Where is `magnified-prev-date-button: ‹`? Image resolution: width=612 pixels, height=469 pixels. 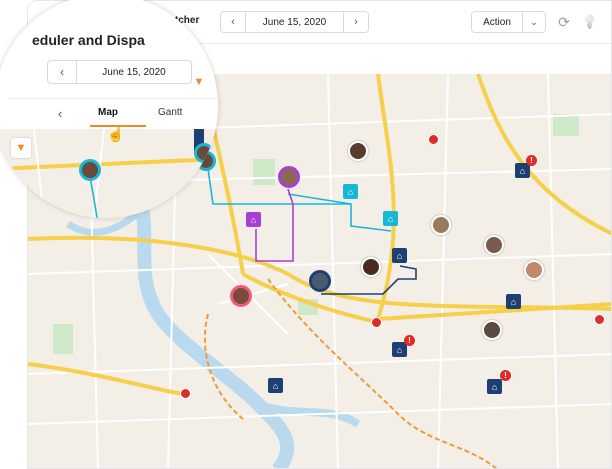
magnified-prev-date-button: ‹ is located at coordinates (62, 72).